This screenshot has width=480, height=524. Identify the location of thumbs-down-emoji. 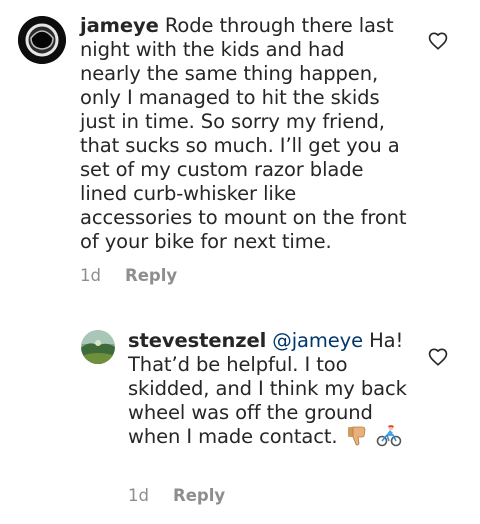
(357, 439).